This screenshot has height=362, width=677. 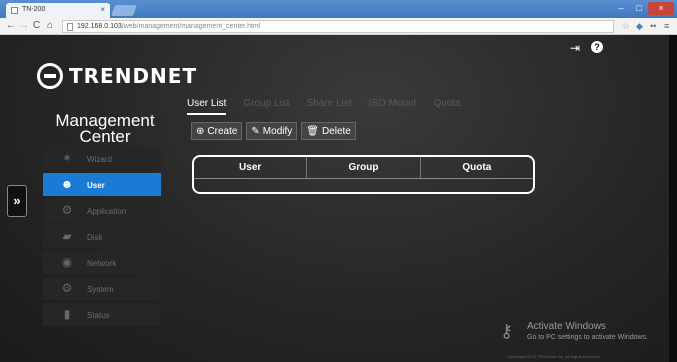 I want to click on extension-icon: ◆, so click(x=639, y=26).